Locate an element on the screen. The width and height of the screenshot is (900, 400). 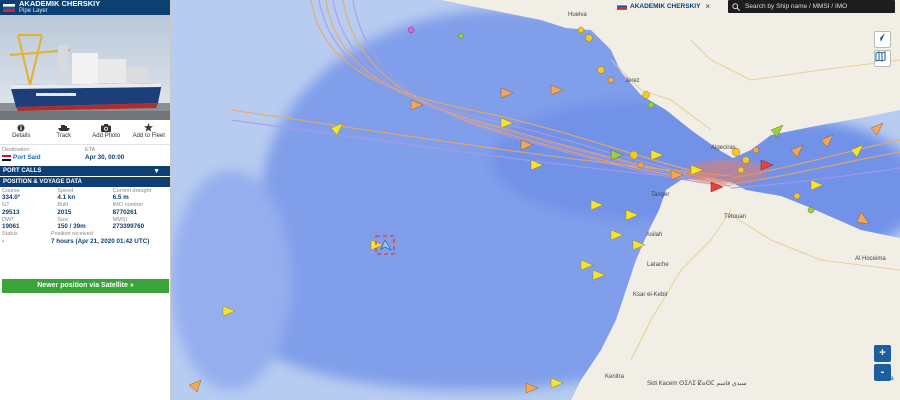
add-photo-action: Add Photo is located at coordinates (106, 130).